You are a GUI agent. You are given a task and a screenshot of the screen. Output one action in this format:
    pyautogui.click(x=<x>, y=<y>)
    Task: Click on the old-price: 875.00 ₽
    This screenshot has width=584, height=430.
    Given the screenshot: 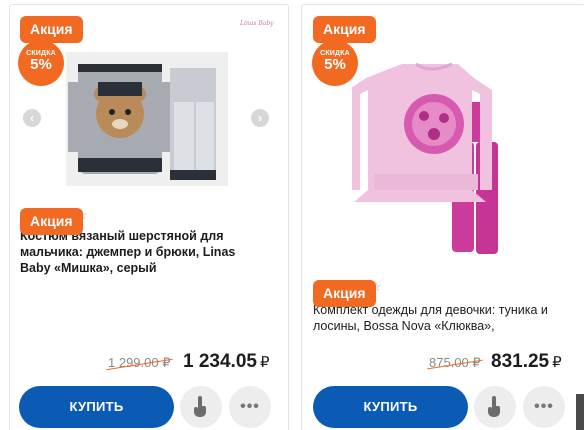 What is the action you would take?
    pyautogui.click(x=455, y=362)
    